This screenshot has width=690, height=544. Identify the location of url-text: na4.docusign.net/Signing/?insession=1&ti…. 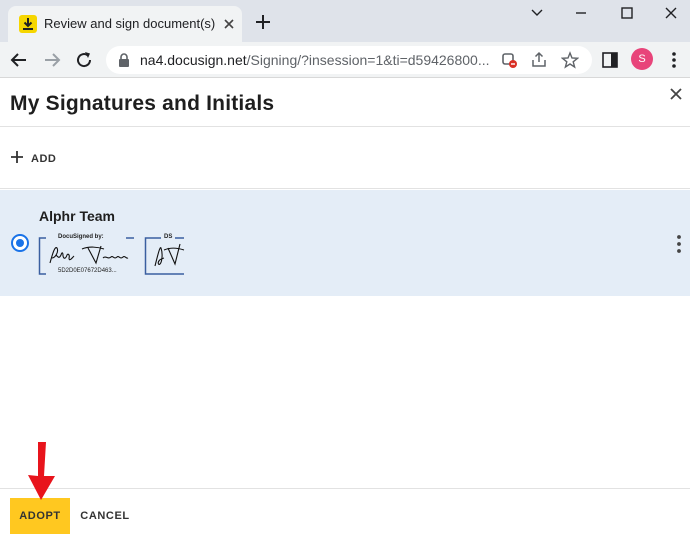
(315, 60).